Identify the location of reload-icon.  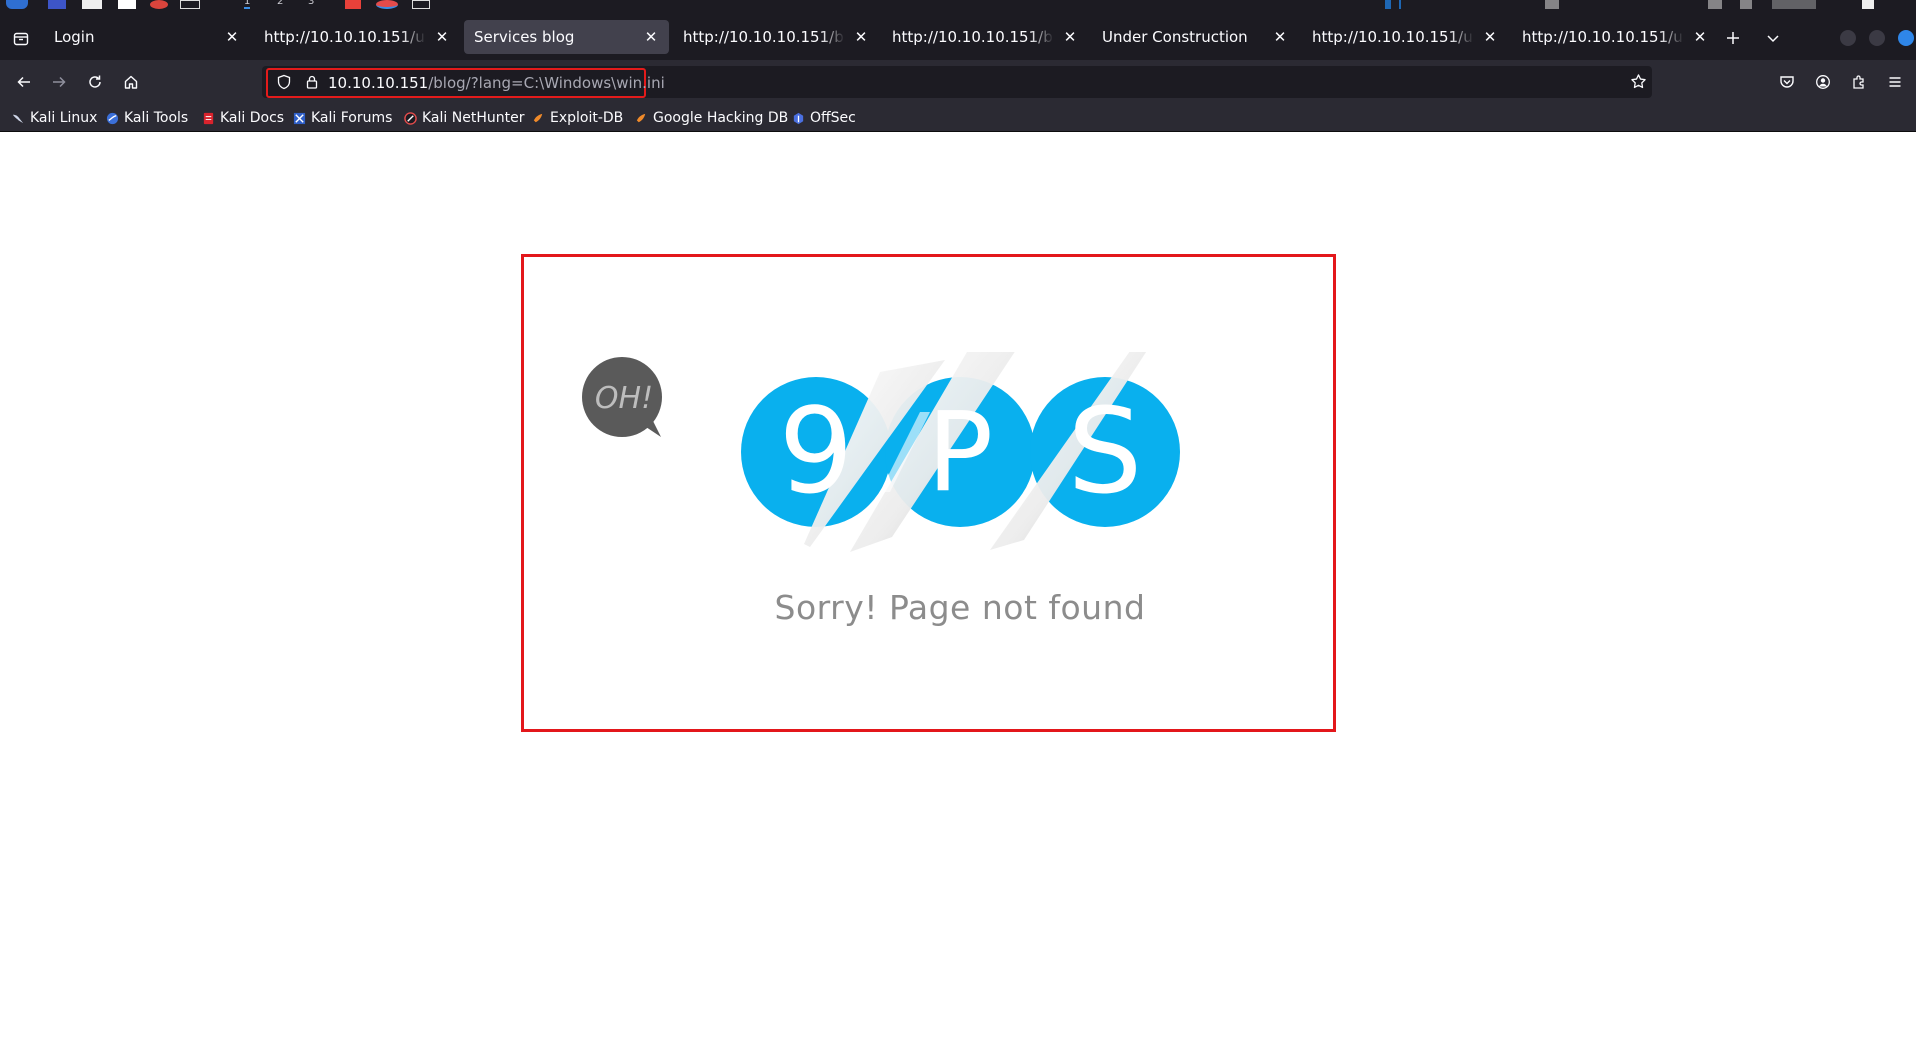
(95, 81).